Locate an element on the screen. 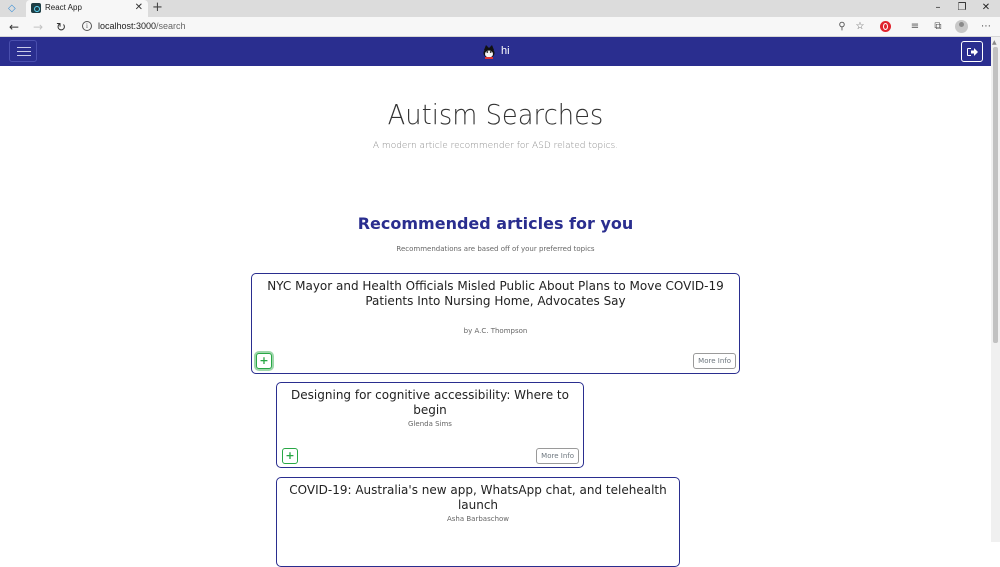 The width and height of the screenshot is (1000, 567). new-tab-button: + is located at coordinates (157, 8).